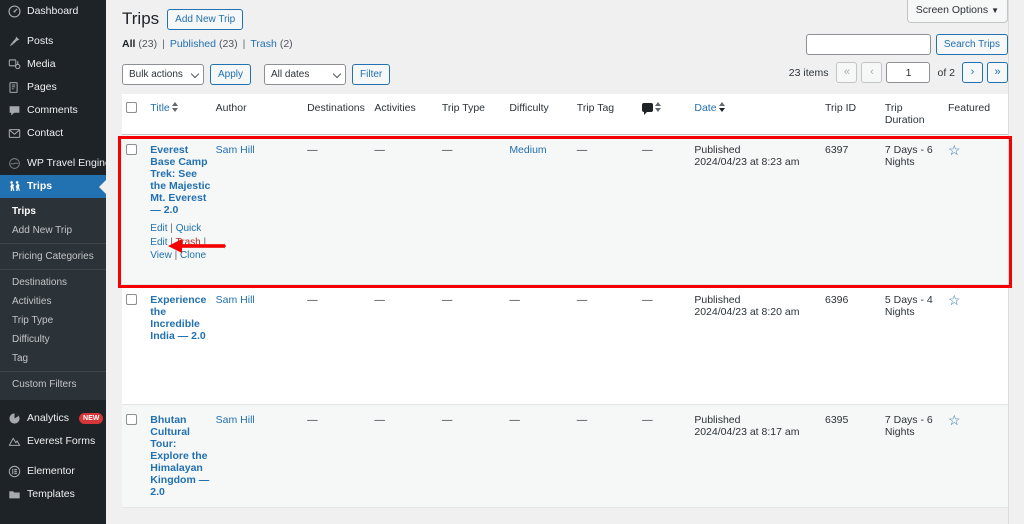  I want to click on row-activities-cell: —, so click(408, 209).